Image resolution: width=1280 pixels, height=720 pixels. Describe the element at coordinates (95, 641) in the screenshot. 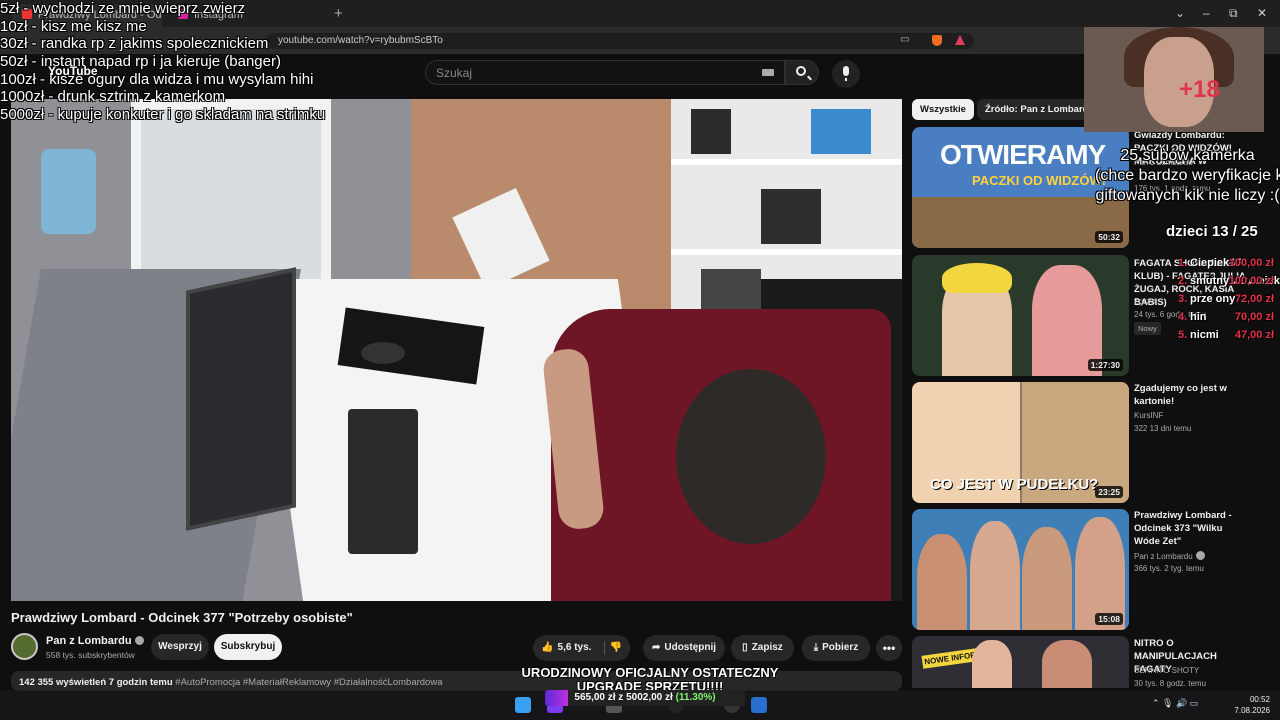

I see `channel-name: Pan z Lombardu` at that location.